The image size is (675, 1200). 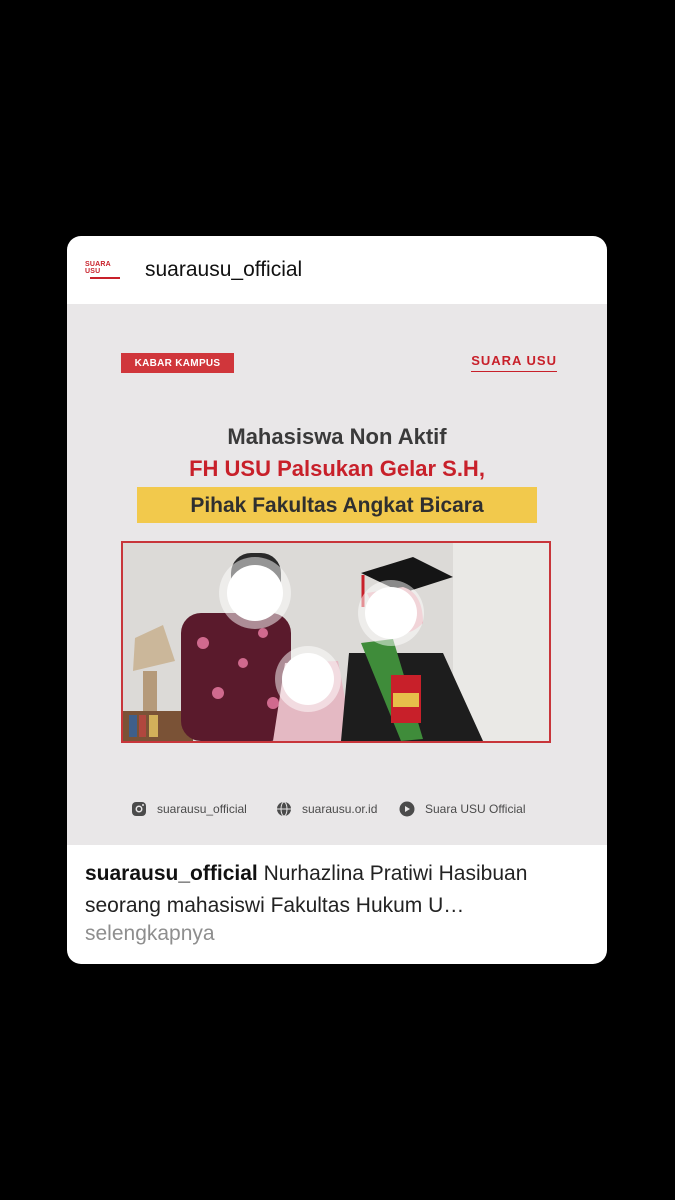 I want to click on post-header: SUARA USU suarausu_official, so click(x=337, y=270).